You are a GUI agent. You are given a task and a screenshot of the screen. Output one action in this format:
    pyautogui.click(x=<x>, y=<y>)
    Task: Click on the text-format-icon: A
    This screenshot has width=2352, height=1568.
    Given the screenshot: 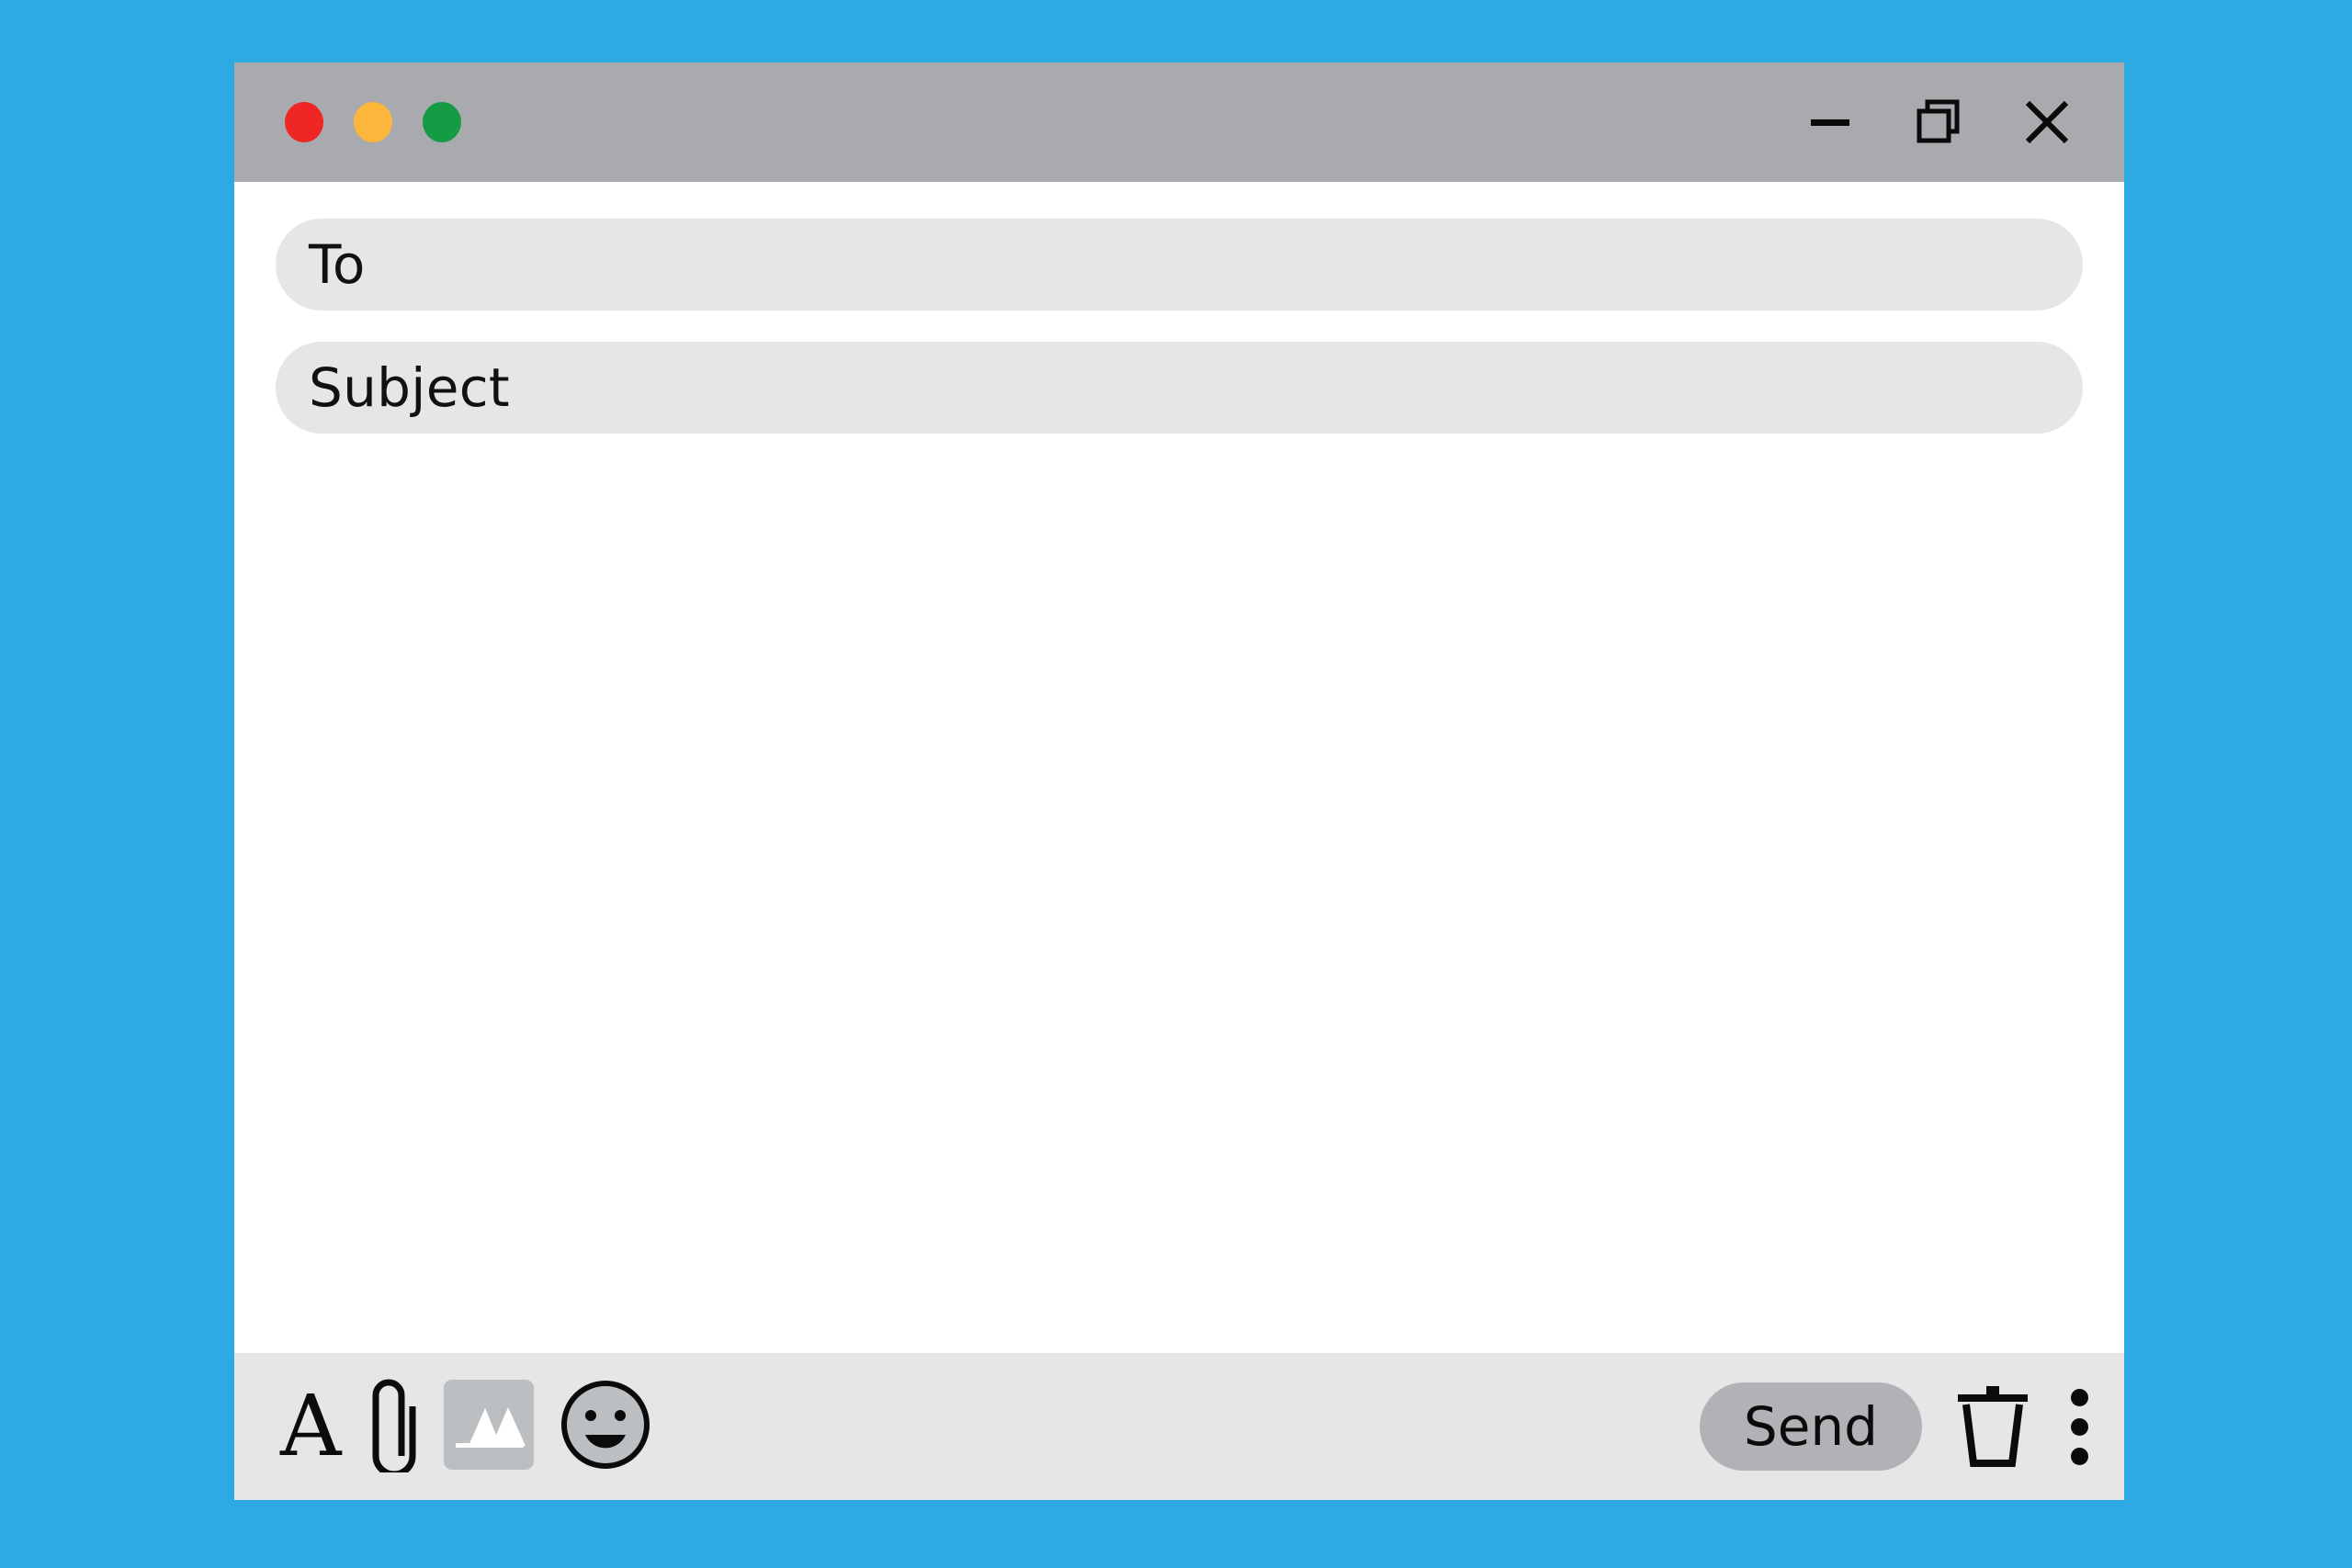 What is the action you would take?
    pyautogui.click(x=311, y=1425)
    